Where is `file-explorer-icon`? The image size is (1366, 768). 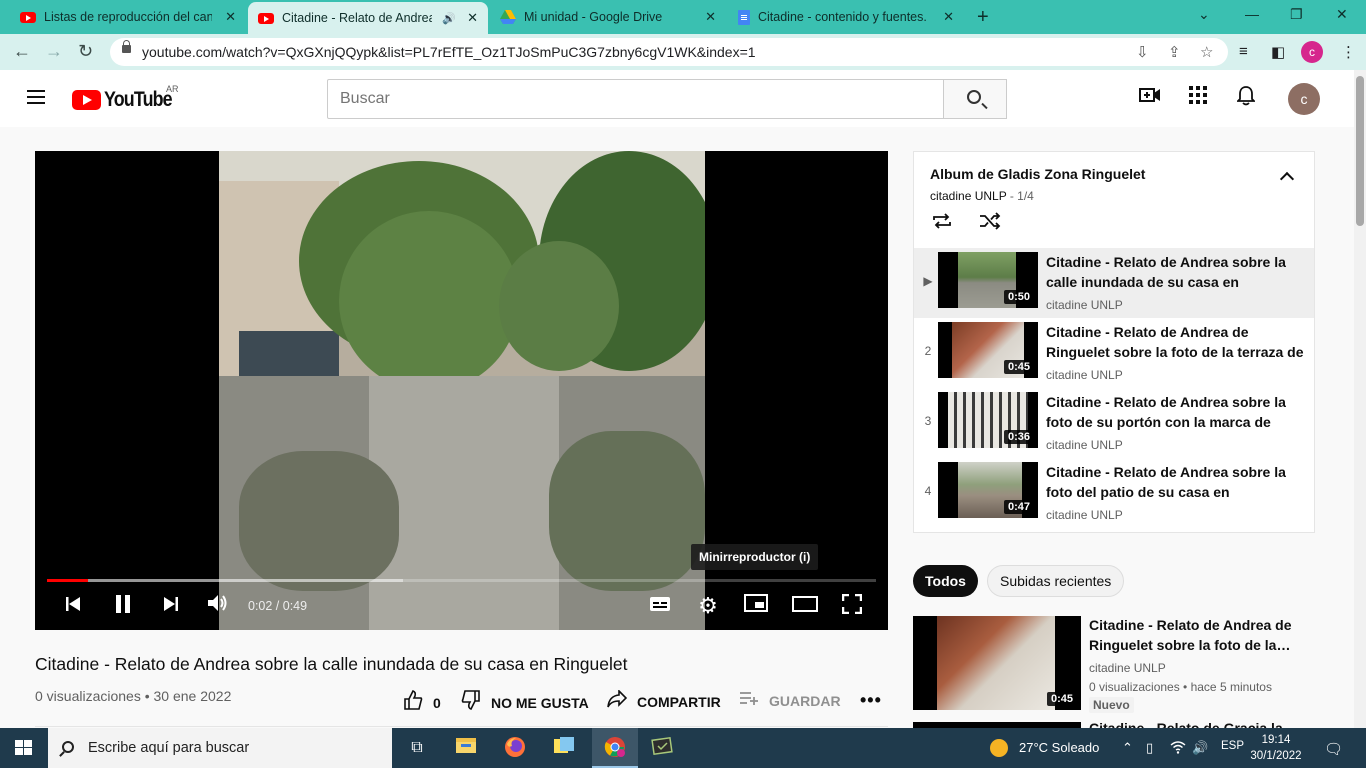
file-explorer-icon is located at coordinates (466, 748).